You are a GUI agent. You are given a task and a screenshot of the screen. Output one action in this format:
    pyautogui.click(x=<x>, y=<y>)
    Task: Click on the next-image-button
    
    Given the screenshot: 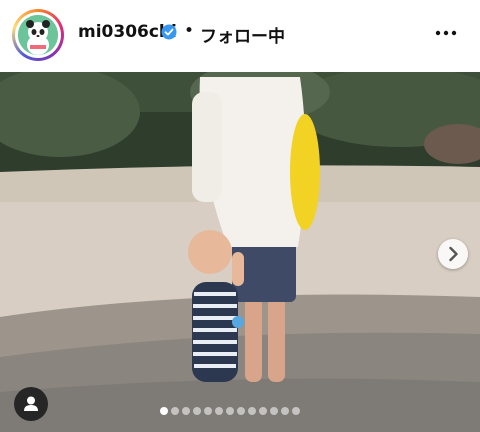 What is the action you would take?
    pyautogui.click(x=453, y=254)
    